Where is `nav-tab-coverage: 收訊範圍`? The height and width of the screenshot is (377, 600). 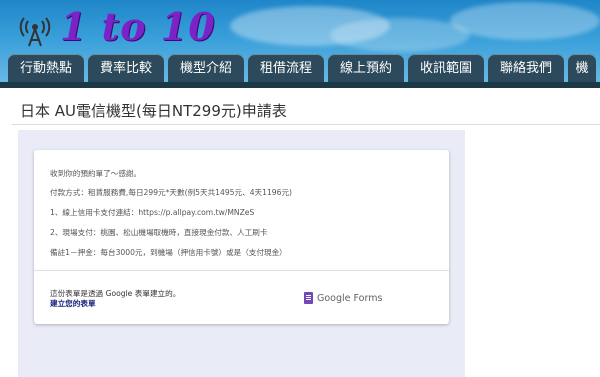 nav-tab-coverage: 收訊範圍 is located at coordinates (446, 69).